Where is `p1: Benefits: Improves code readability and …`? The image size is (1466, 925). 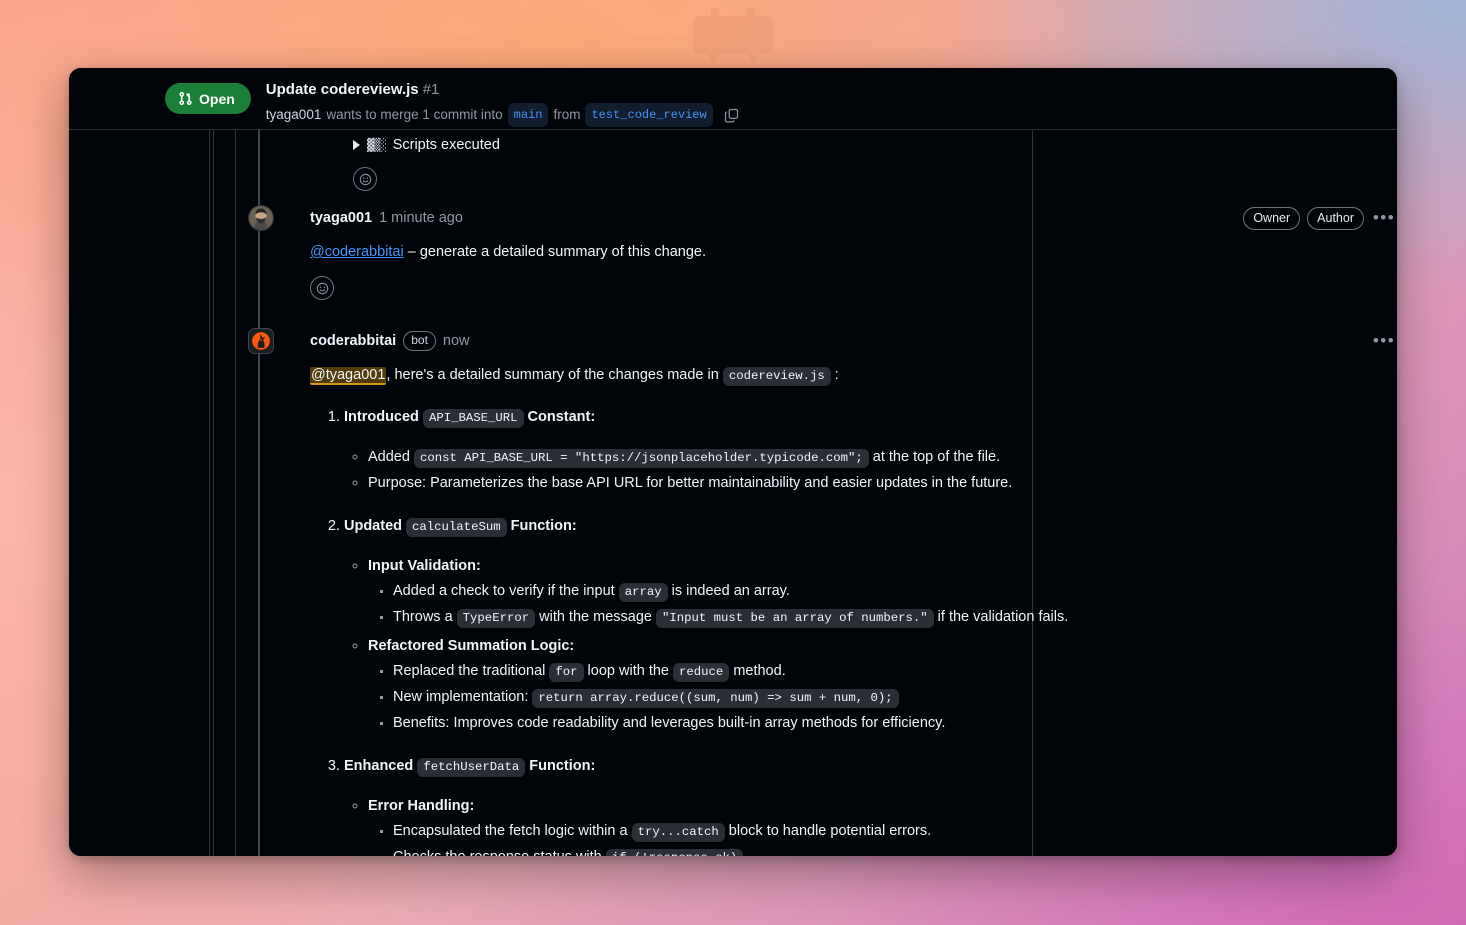
p1: Benefits: Improves code readability and … is located at coordinates (669, 723).